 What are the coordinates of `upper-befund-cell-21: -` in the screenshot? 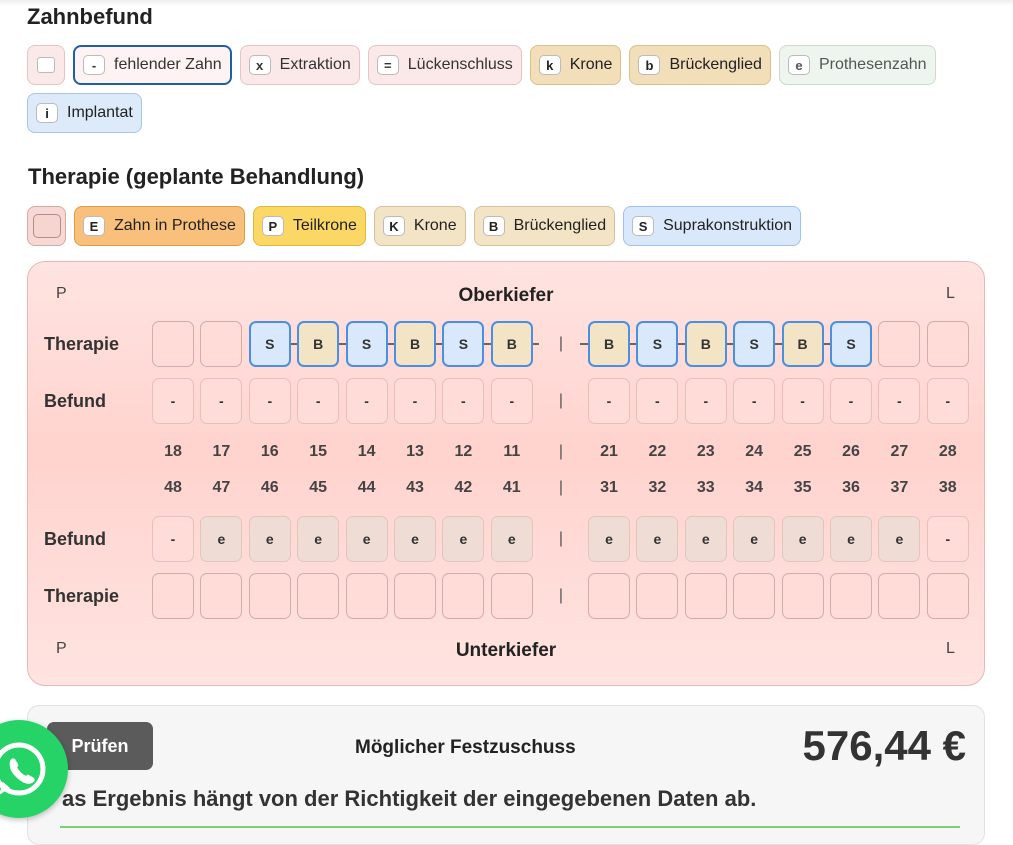 It's located at (609, 401).